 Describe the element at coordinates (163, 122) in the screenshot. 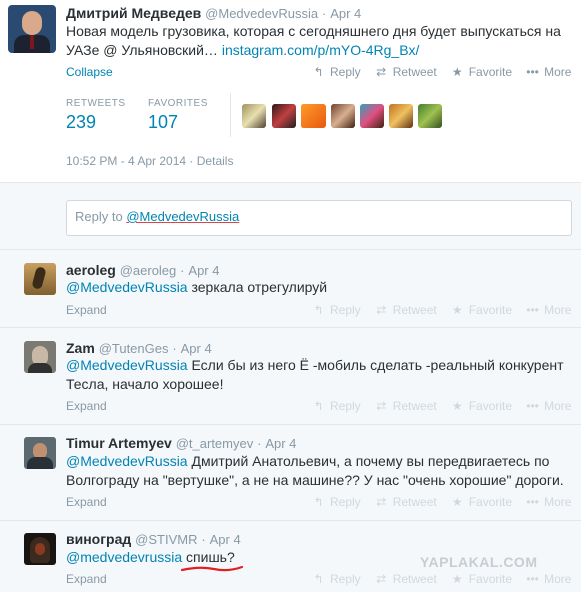

I see `favorites-count: 107` at that location.